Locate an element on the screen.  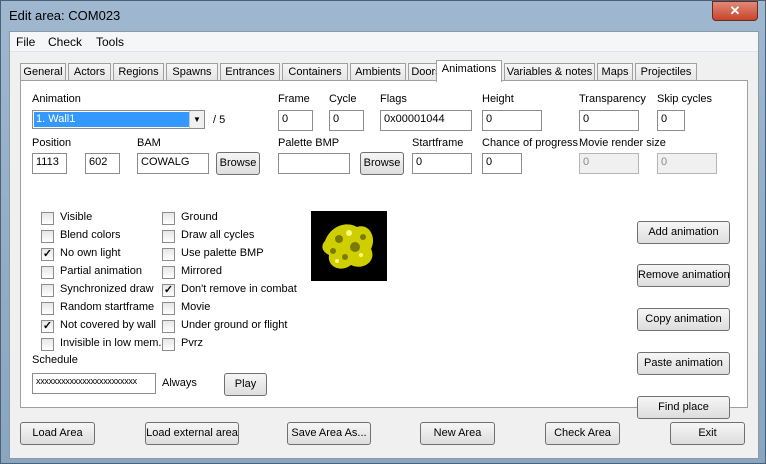
schedule-field: xxxxxxxxxxxxxxxxxxxxxxxx is located at coordinates (94, 383).